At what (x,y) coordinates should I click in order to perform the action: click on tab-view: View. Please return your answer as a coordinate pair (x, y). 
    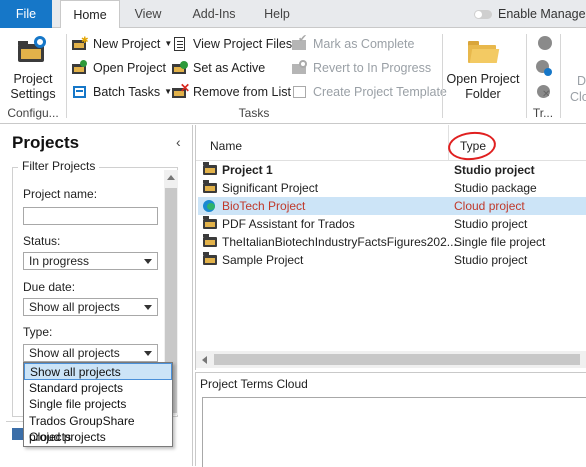
    Looking at the image, I should click on (148, 14).